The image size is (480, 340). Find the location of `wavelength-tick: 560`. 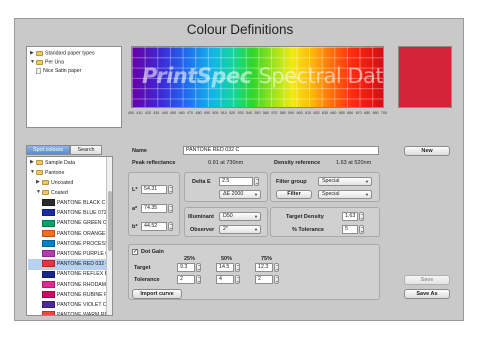

wavelength-tick: 560 is located at coordinates (265, 113).